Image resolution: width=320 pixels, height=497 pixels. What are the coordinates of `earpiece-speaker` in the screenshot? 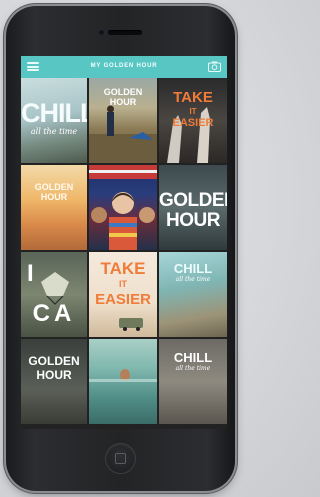 It's located at (125, 32).